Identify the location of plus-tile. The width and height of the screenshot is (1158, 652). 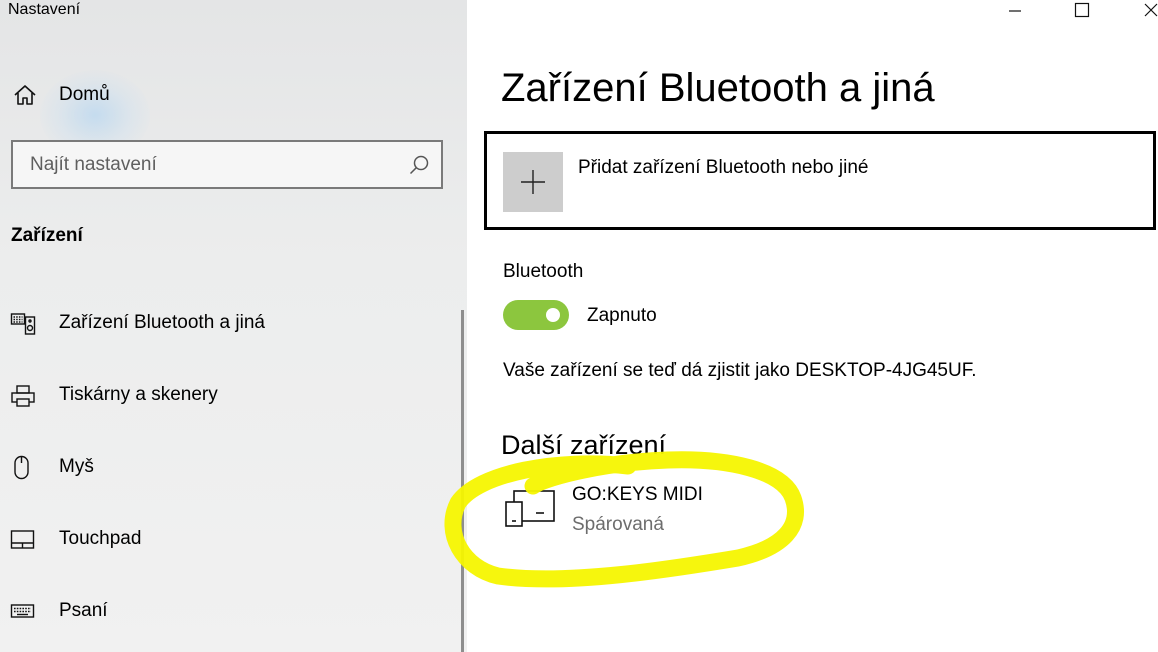
(533, 182).